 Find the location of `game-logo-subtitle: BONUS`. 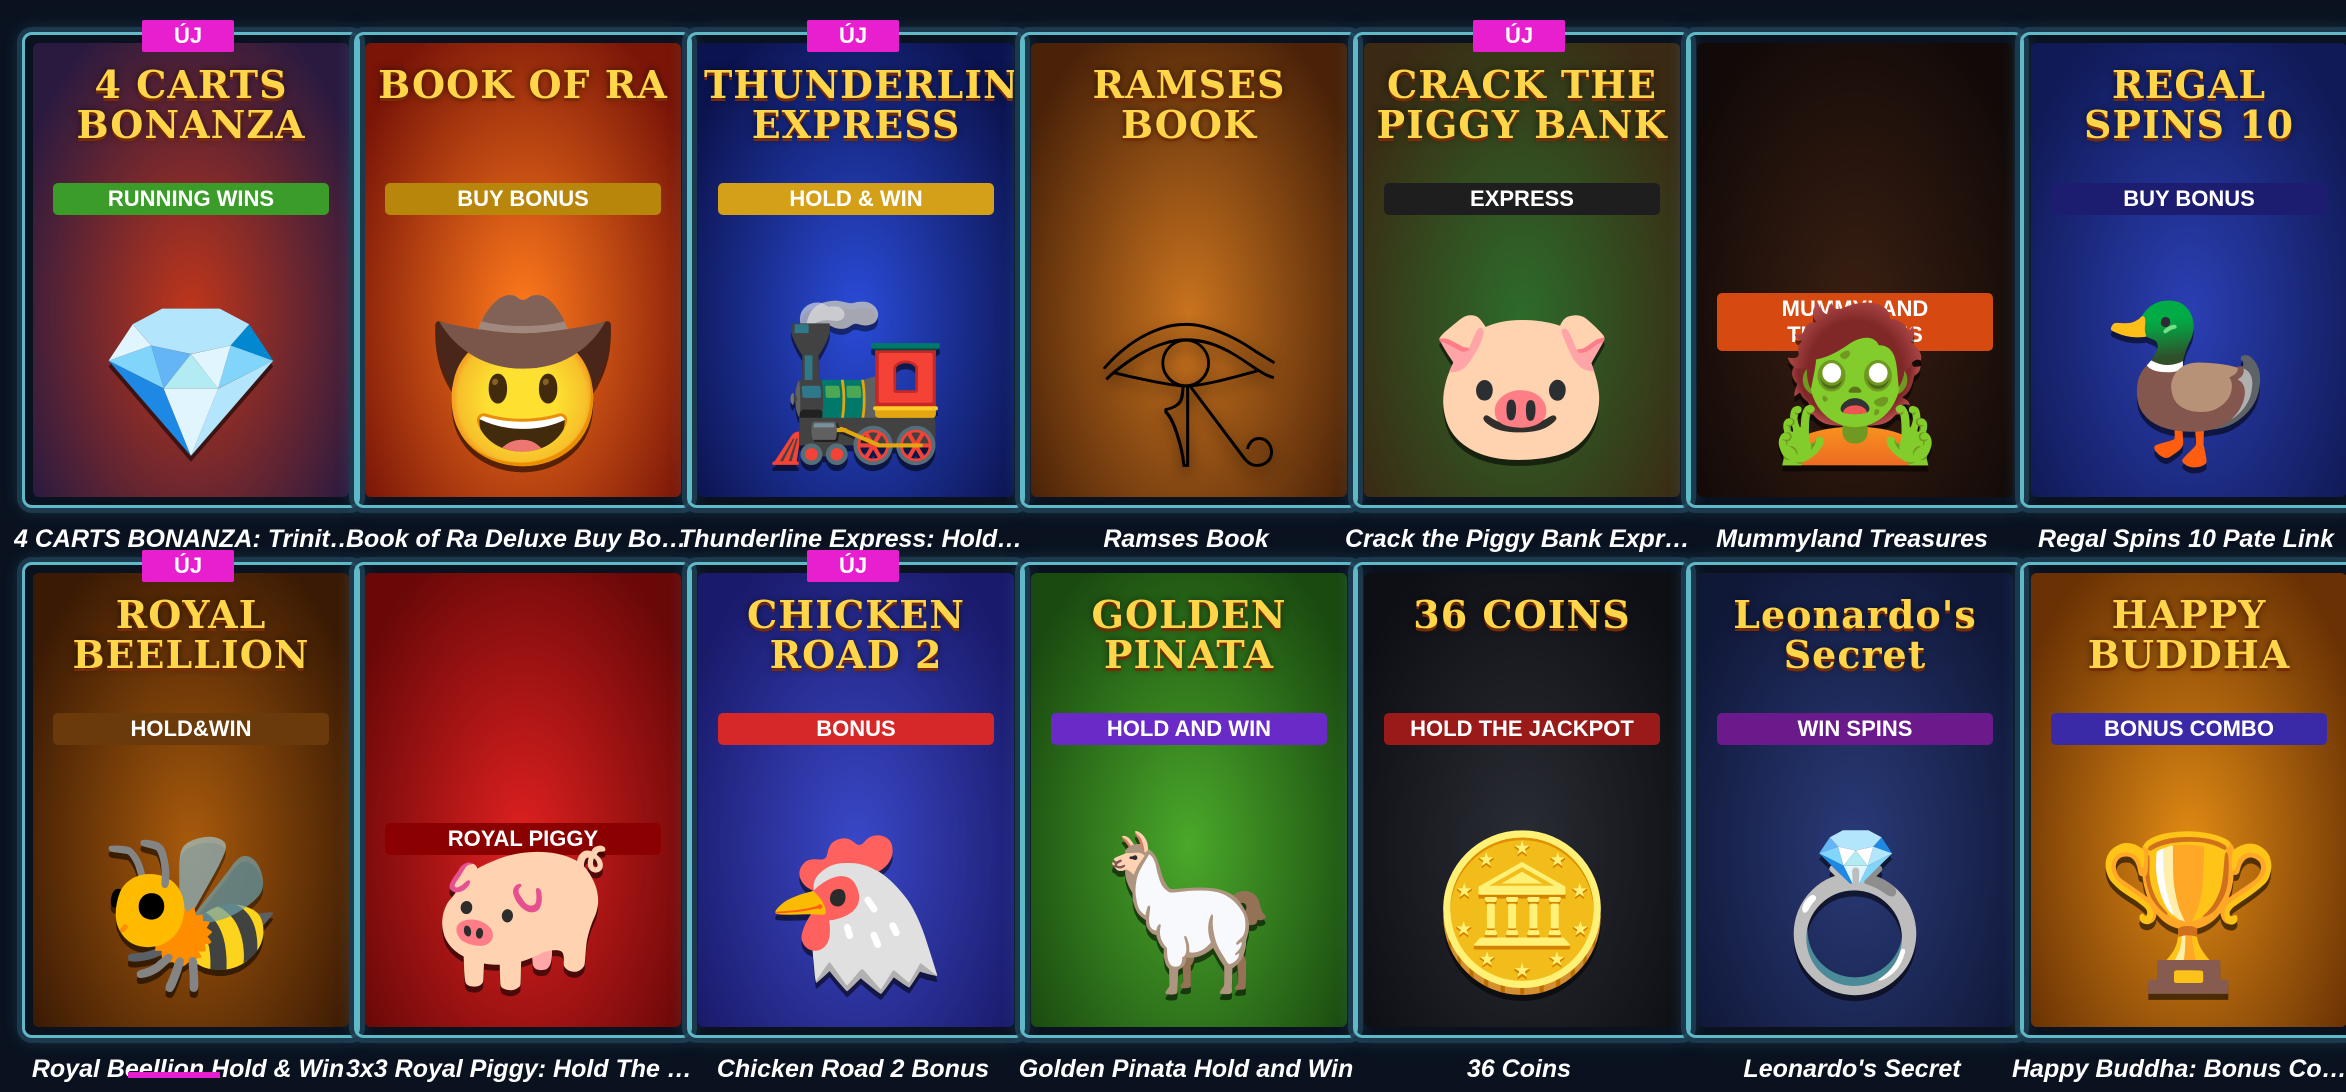

game-logo-subtitle: BONUS is located at coordinates (856, 729).